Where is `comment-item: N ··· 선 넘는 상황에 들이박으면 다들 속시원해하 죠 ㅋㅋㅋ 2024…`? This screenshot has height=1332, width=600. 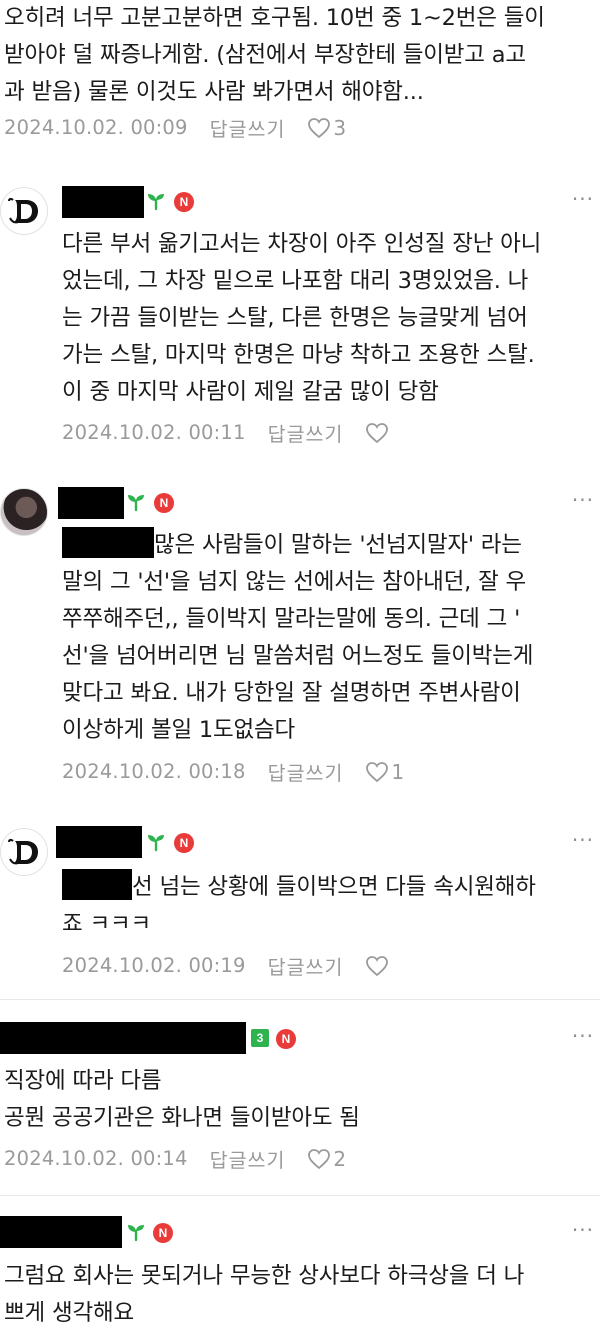
comment-item: N ··· 선 넘는 상황에 들이박으면 다들 속시원해하 죠 ㅋㅋㅋ 2024… is located at coordinates (300, 904).